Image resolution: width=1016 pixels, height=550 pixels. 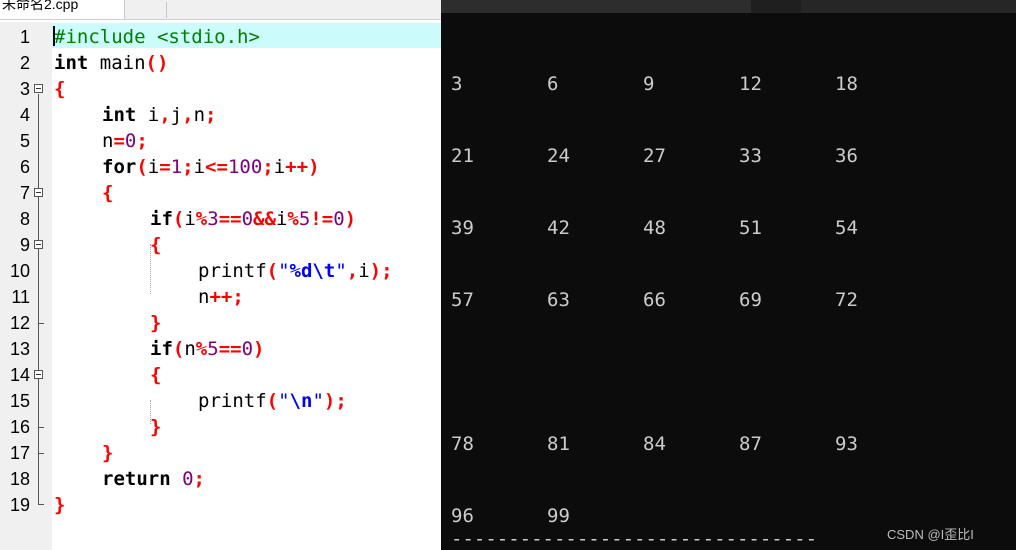 What do you see at coordinates (462, 444) in the screenshot?
I see `output-value: 78` at bounding box center [462, 444].